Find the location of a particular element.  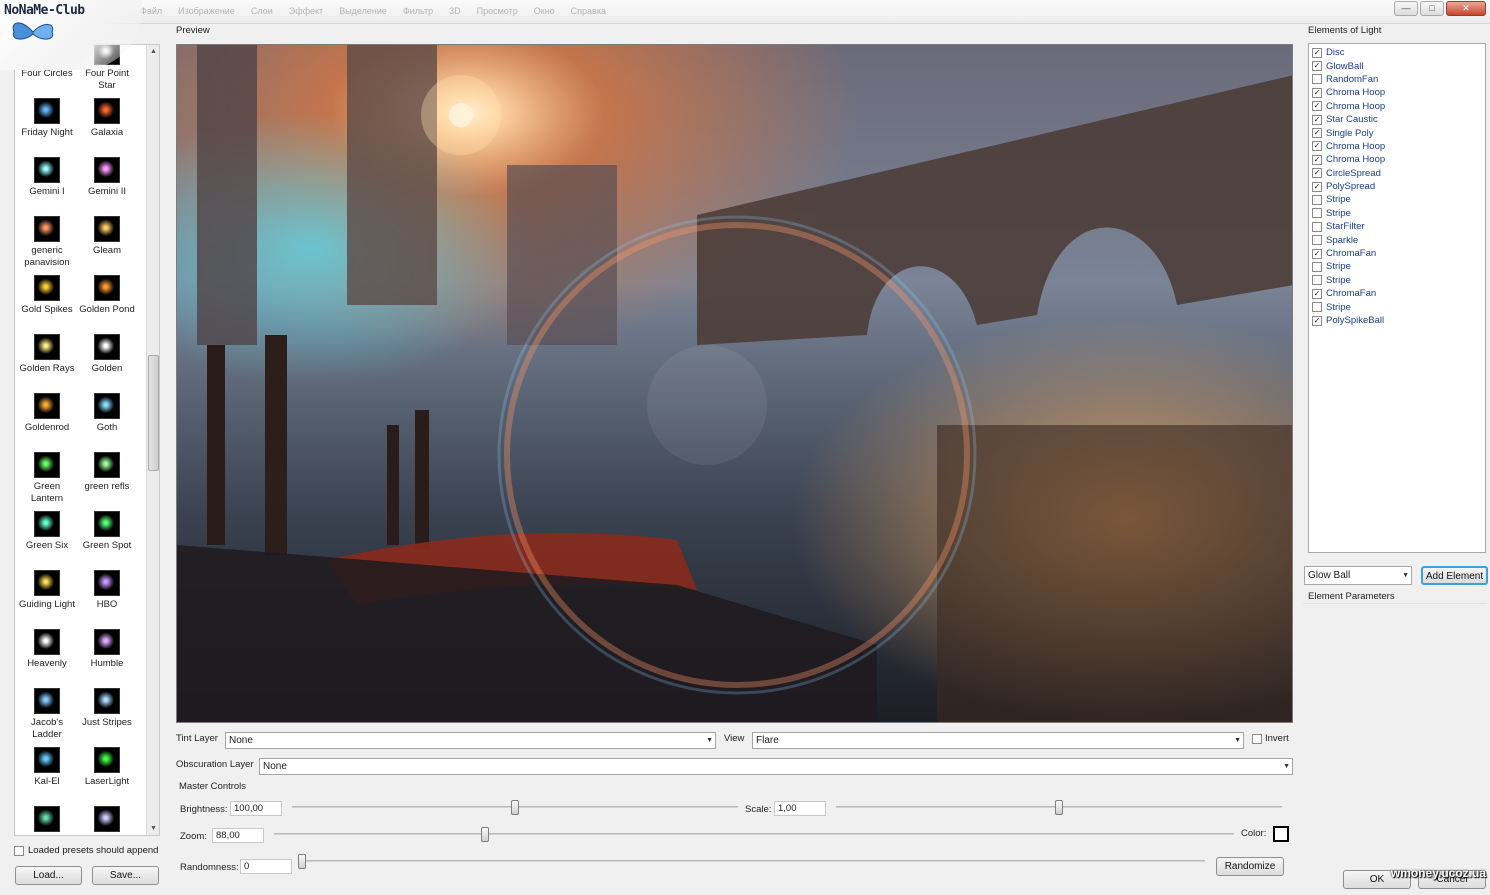

menu-item: Фильтр is located at coordinates (418, 11).